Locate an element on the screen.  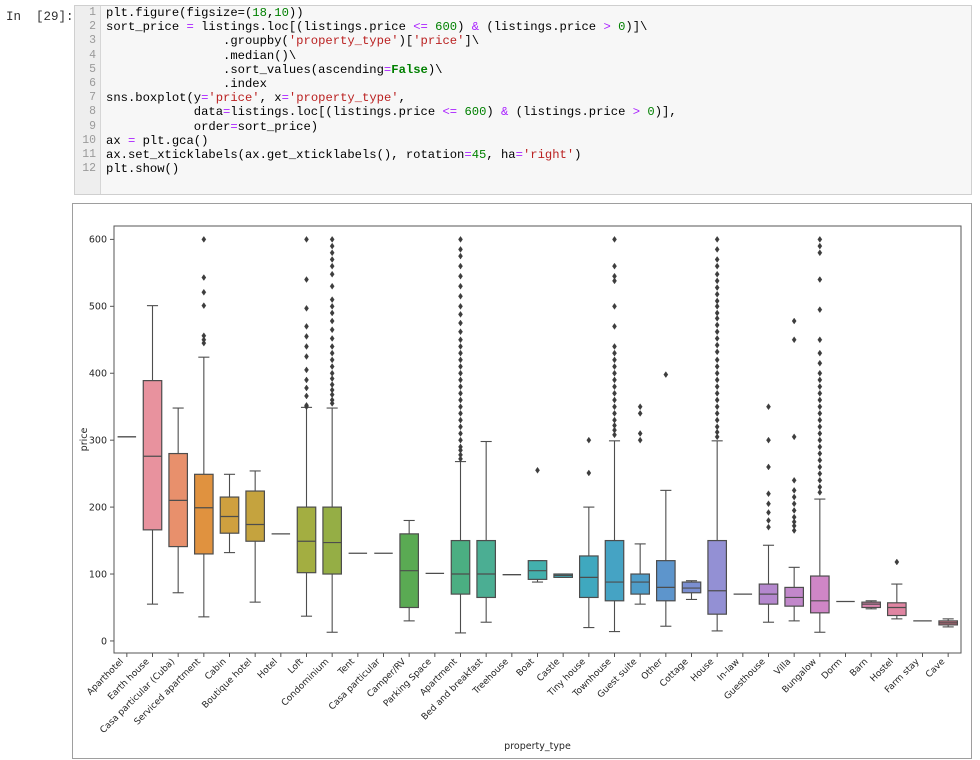
code-token: sort_price) is located at coordinates (278, 126).